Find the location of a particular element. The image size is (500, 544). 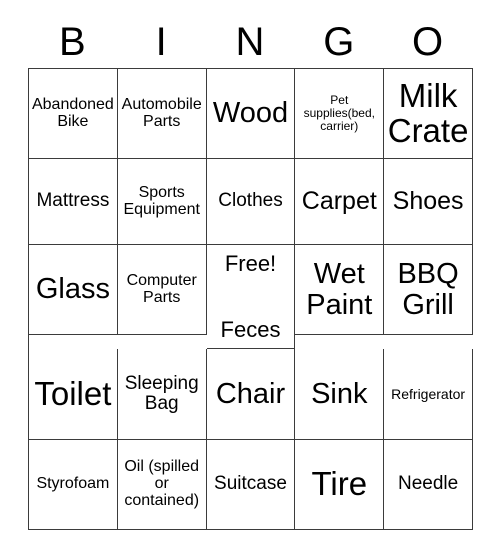

bingo-cell: BBQ Grill is located at coordinates (428, 290).